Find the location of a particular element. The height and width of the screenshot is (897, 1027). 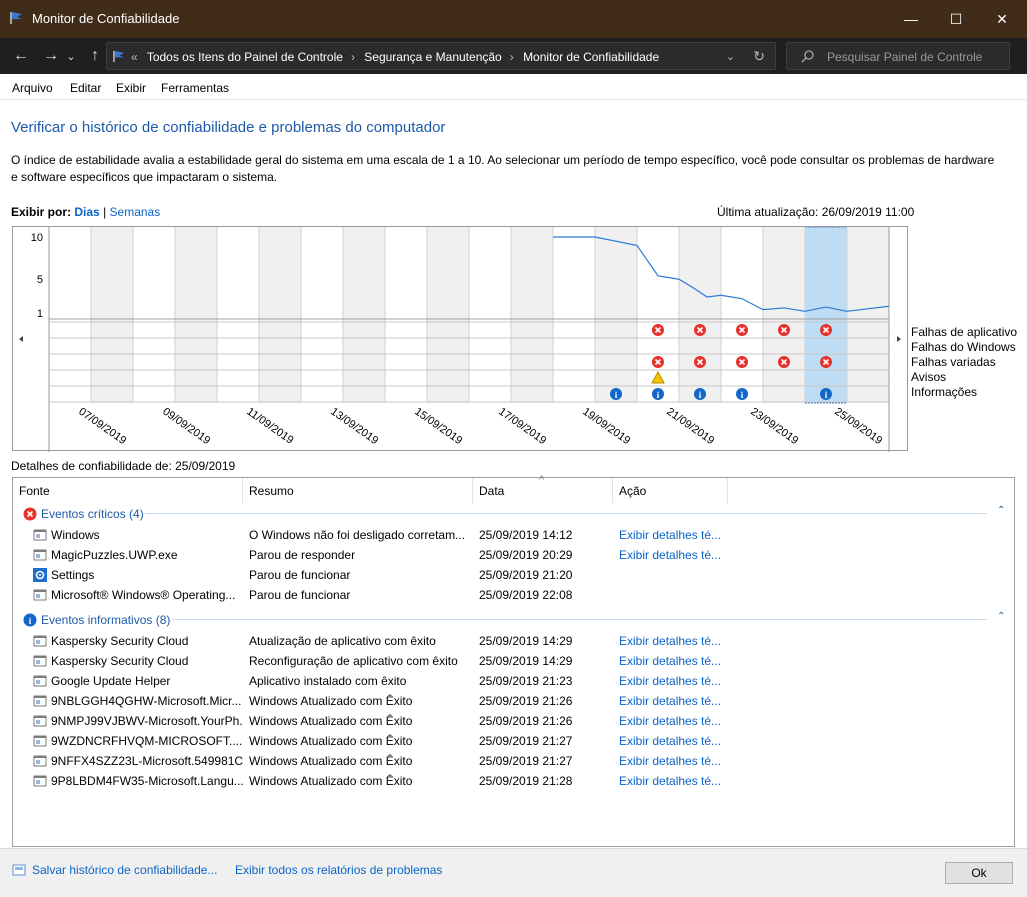

scroll-right-icon is located at coordinates (899, 339).